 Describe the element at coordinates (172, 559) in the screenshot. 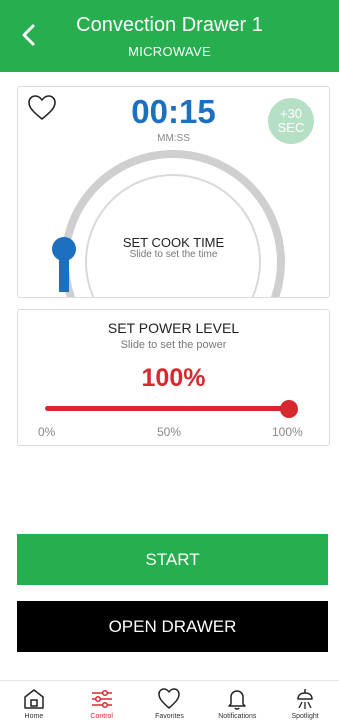

I see `start-button: START` at that location.